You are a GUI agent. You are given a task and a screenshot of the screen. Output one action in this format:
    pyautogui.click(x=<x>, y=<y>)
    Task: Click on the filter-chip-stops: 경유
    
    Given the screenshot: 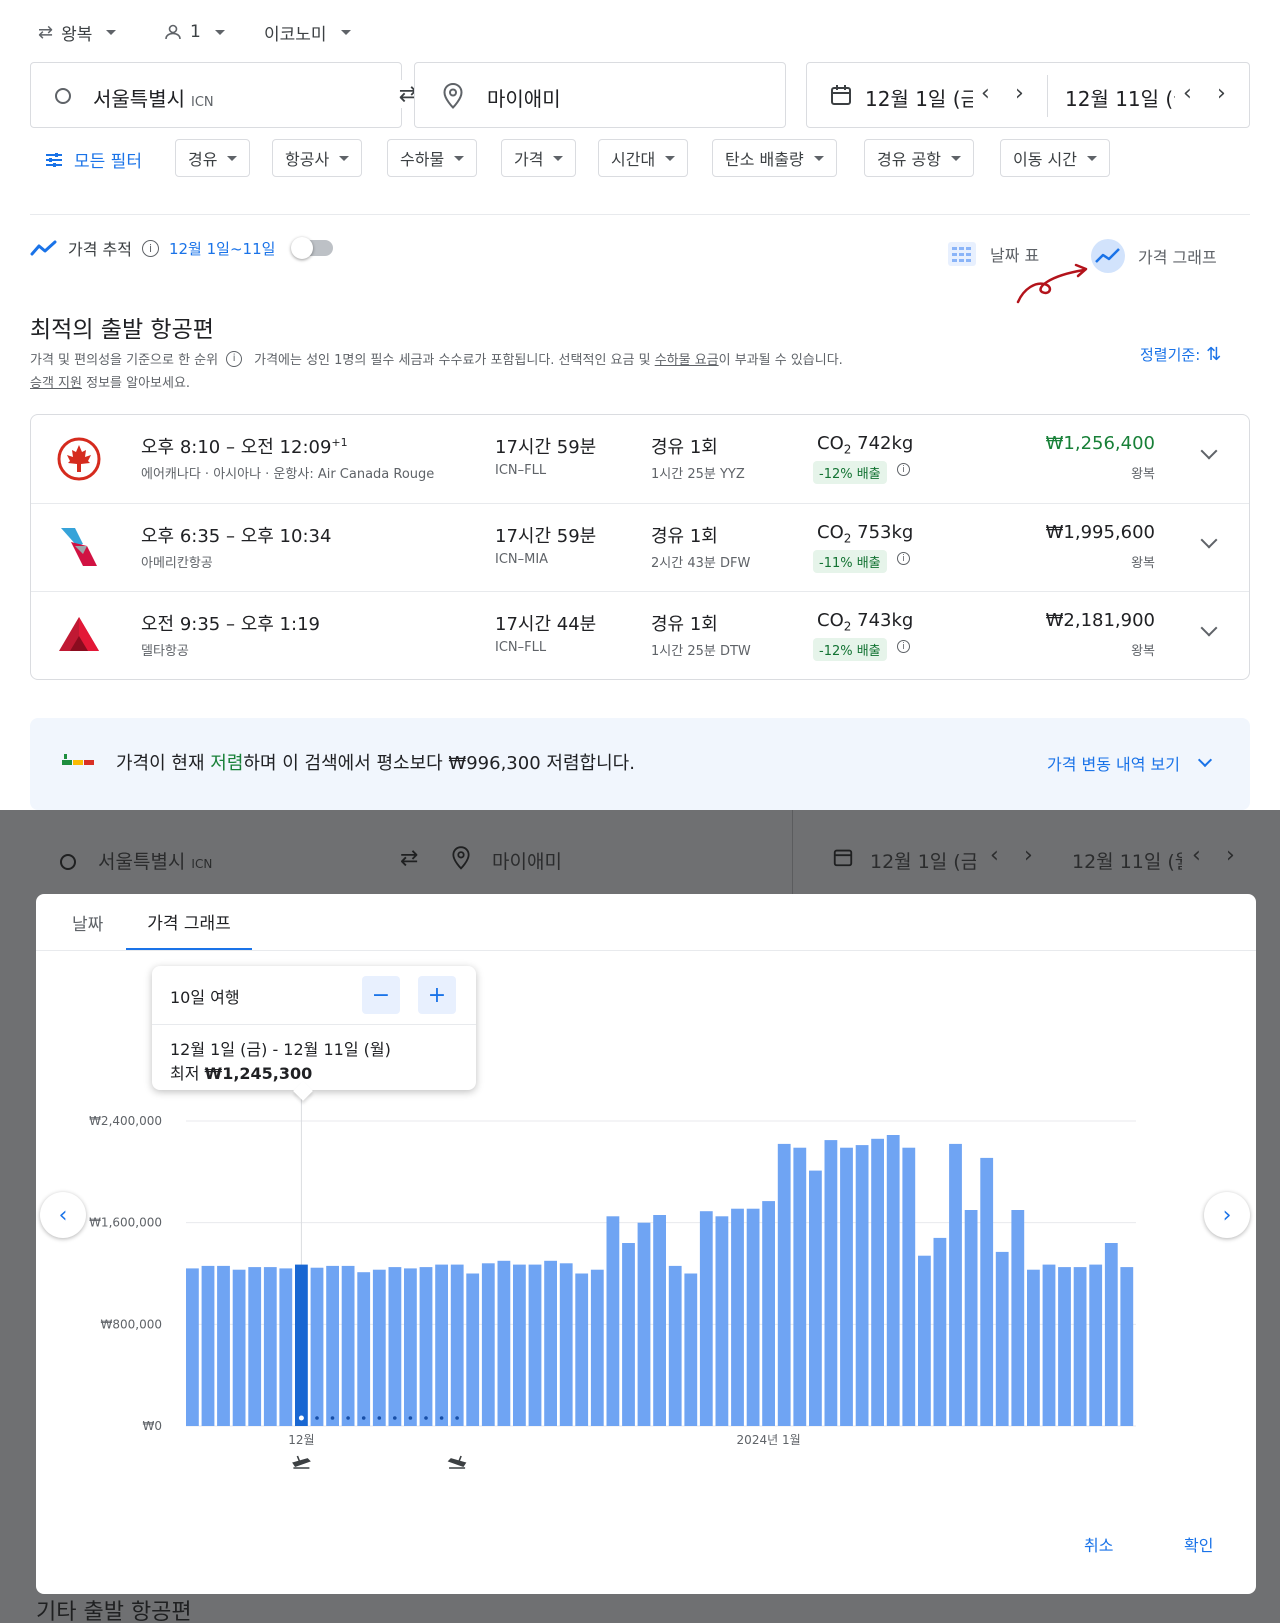 What is the action you would take?
    pyautogui.click(x=213, y=158)
    